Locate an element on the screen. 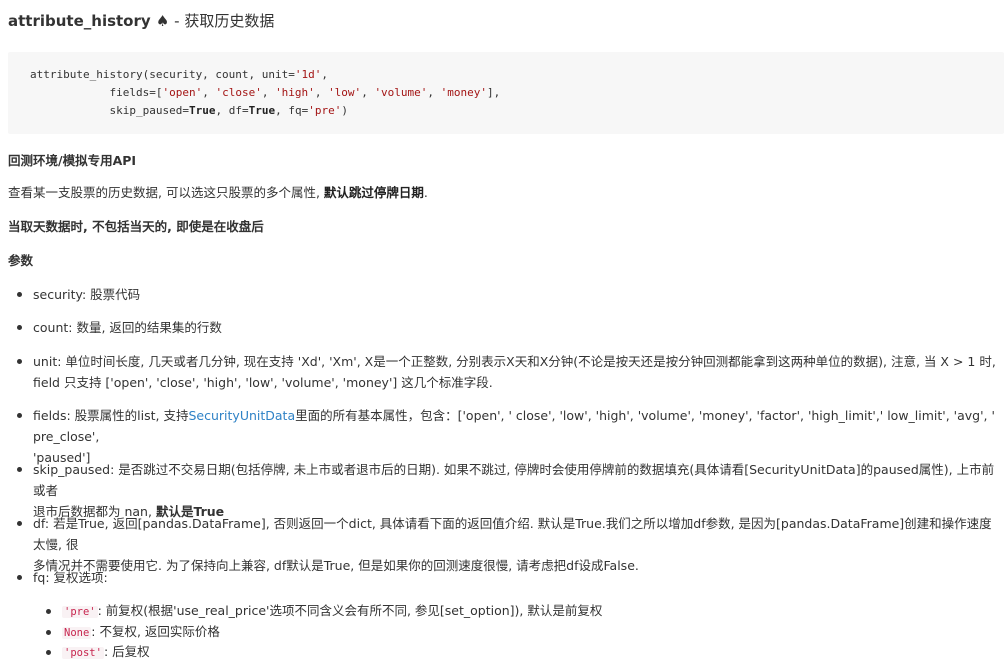 Image resolution: width=1006 pixels, height=668 pixels. code-string: 'pre' is located at coordinates (325, 110).